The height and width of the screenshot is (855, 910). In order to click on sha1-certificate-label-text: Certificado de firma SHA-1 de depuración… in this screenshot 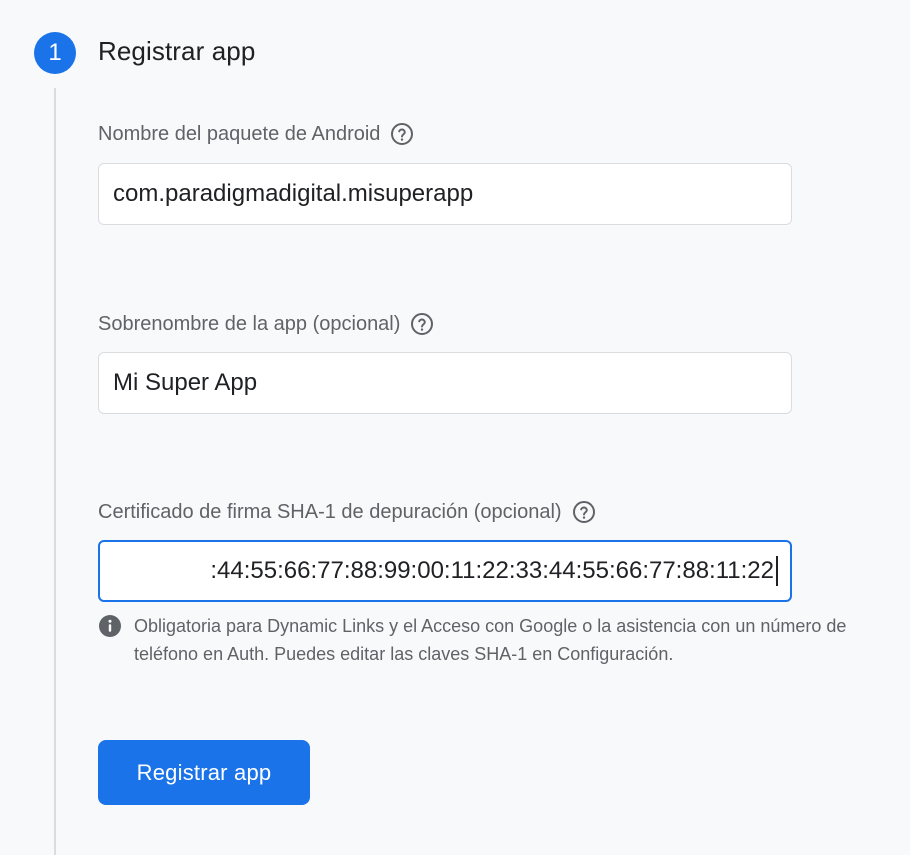, I will do `click(330, 511)`.